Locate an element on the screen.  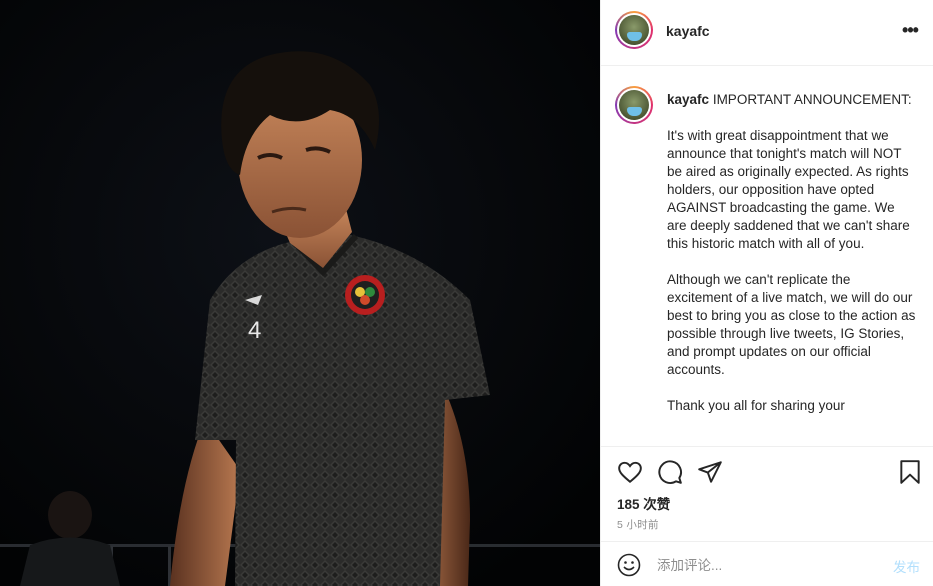
heart-icon is located at coordinates (630, 472).